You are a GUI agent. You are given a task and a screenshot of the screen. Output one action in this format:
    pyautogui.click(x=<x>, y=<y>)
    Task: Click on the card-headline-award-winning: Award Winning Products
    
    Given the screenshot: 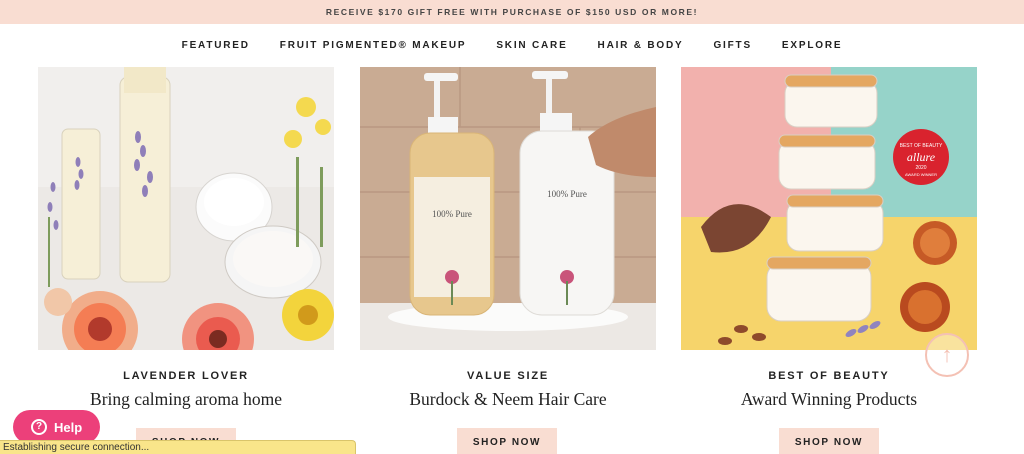 What is the action you would take?
    pyautogui.click(x=829, y=399)
    